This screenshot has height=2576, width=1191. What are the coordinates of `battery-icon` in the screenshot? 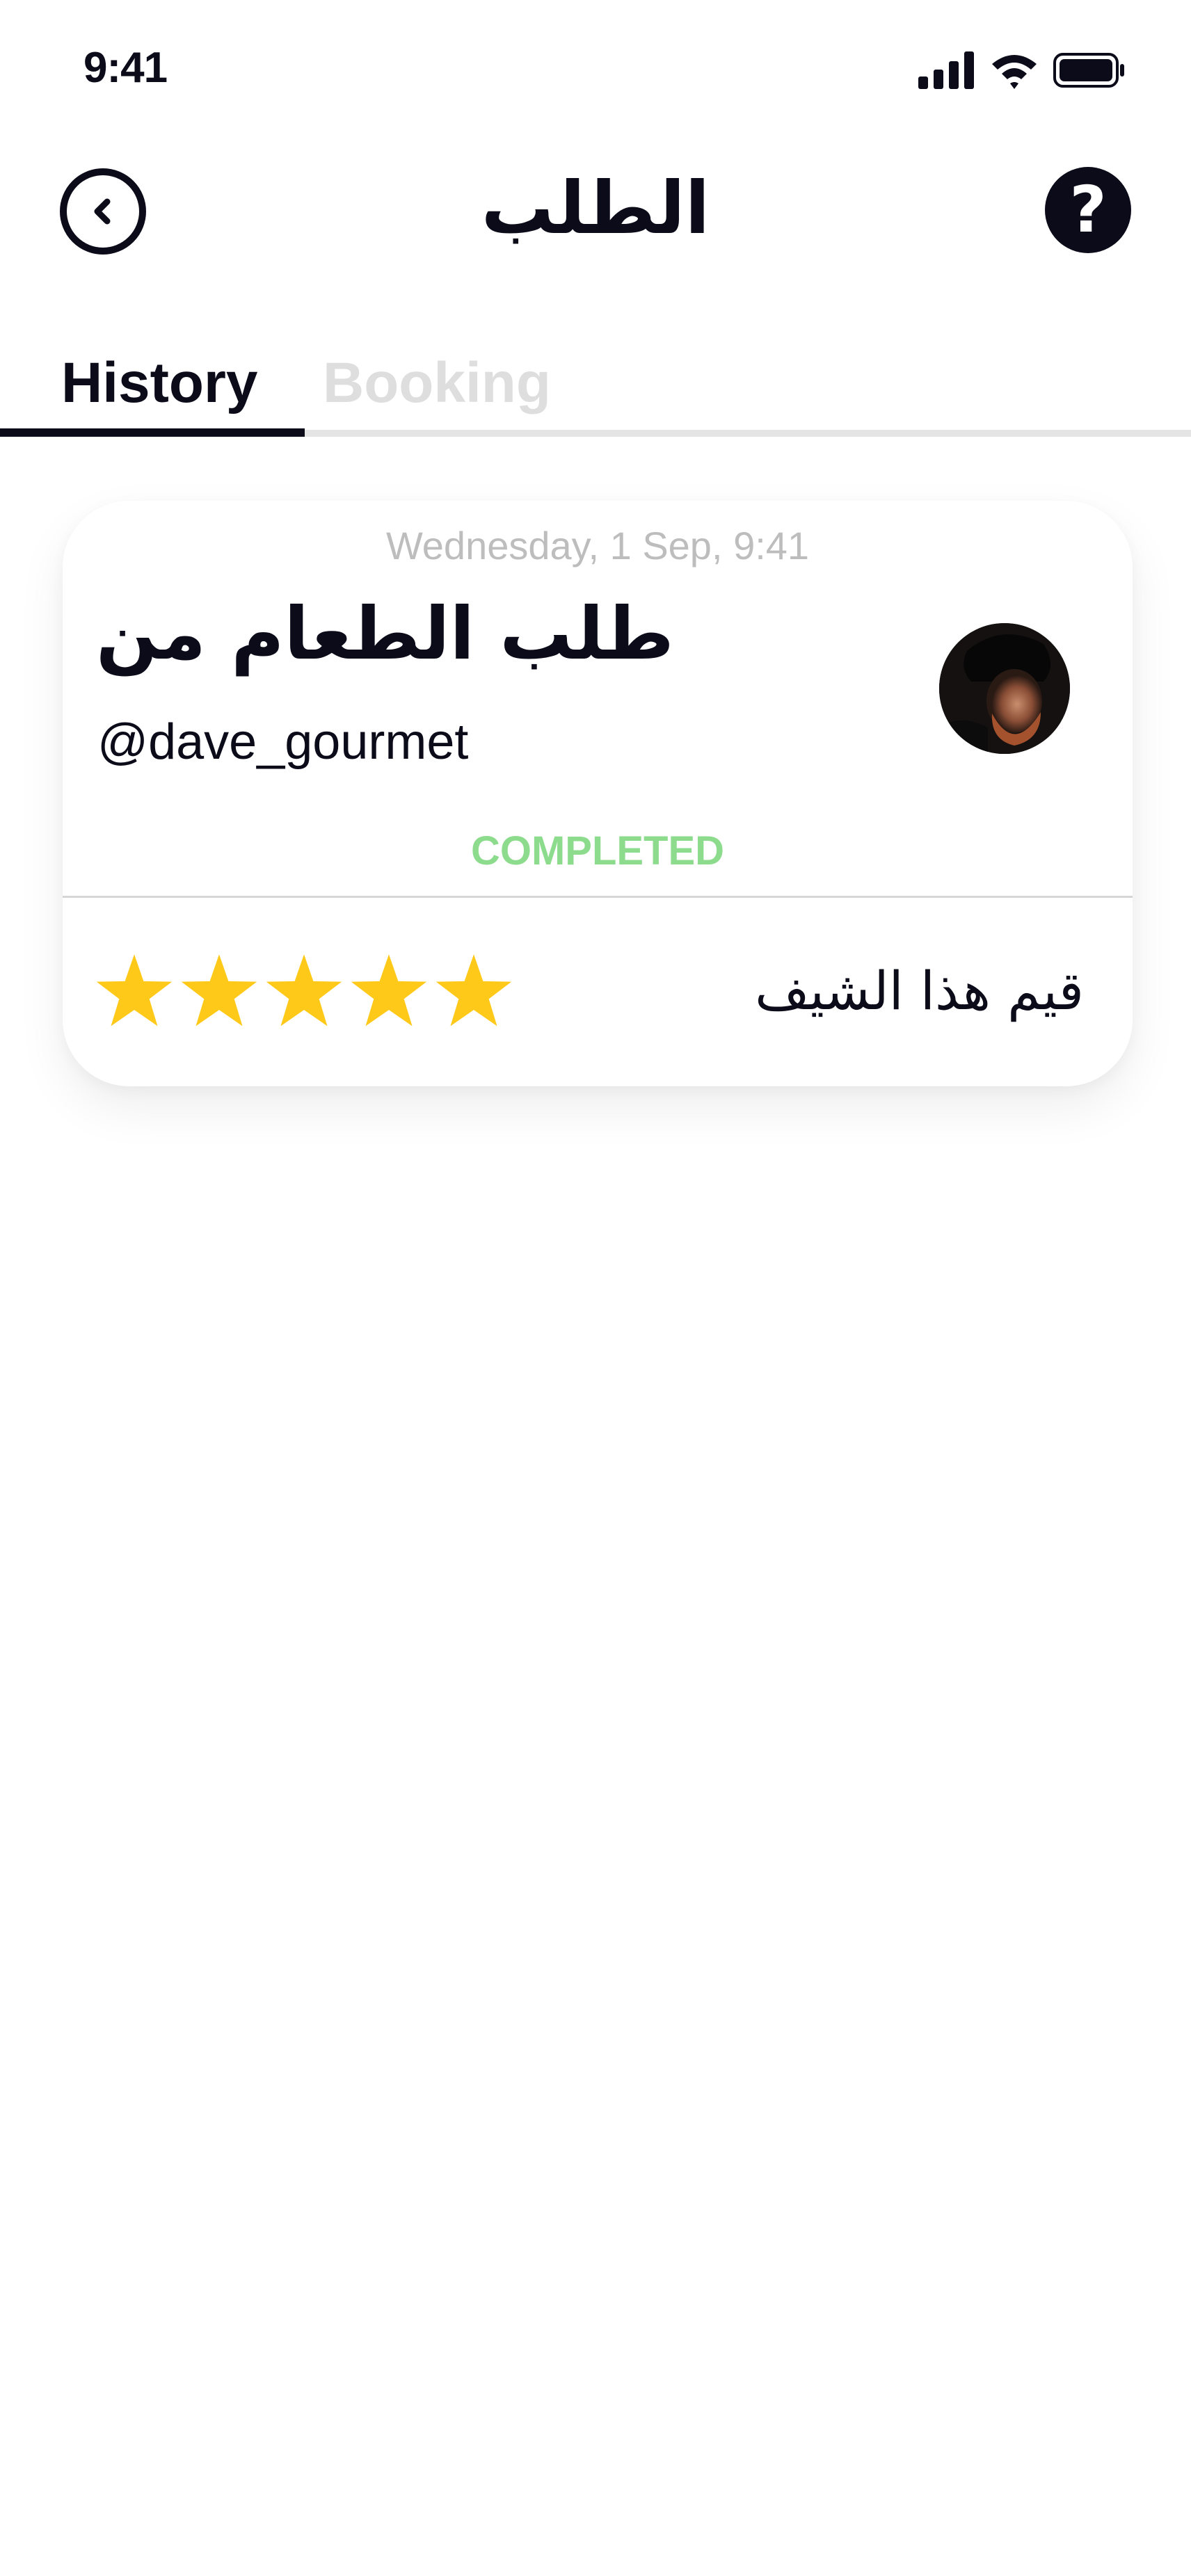 It's located at (1088, 70).